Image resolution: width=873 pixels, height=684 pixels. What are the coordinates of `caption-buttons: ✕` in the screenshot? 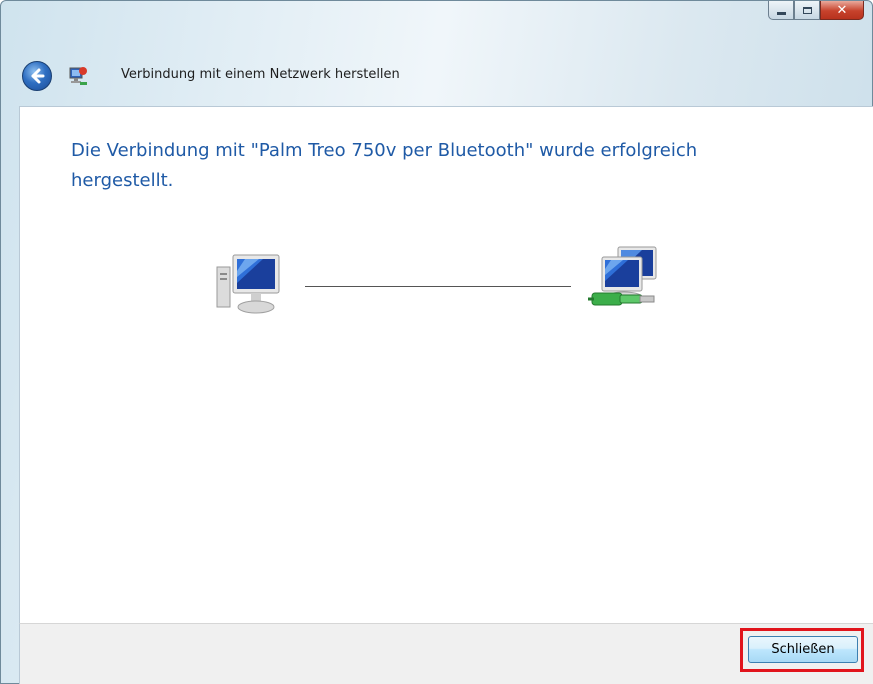 It's located at (816, 10).